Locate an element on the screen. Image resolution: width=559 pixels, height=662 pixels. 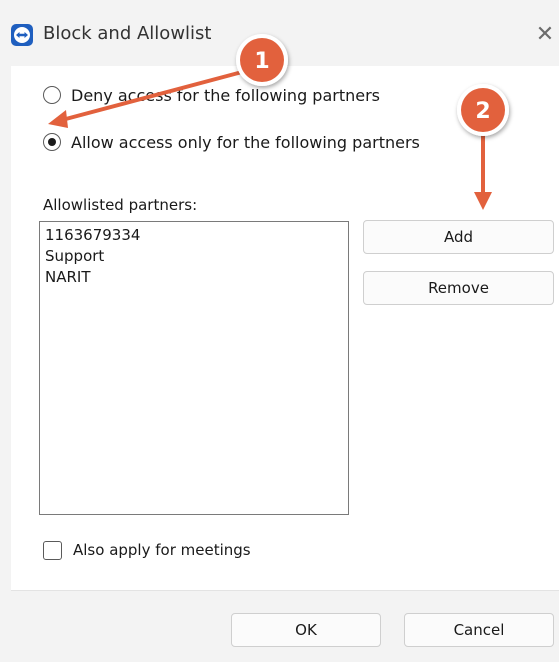
list-item: NARIT is located at coordinates (194, 277).